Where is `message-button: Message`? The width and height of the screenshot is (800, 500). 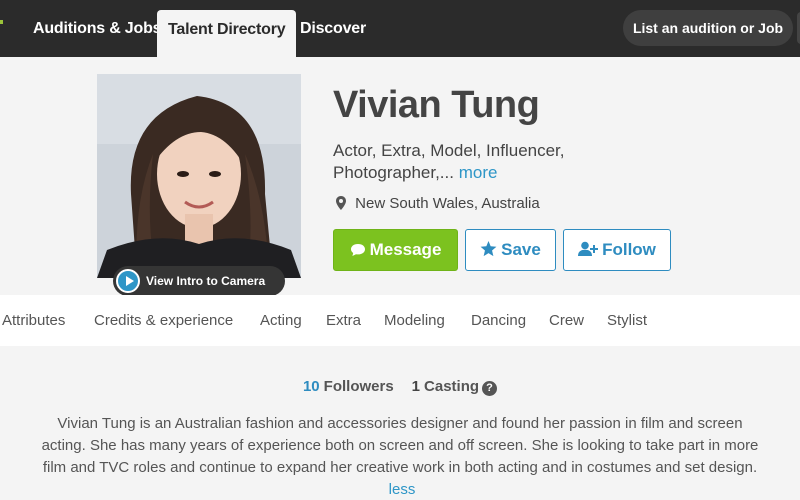
message-button: Message is located at coordinates (395, 250).